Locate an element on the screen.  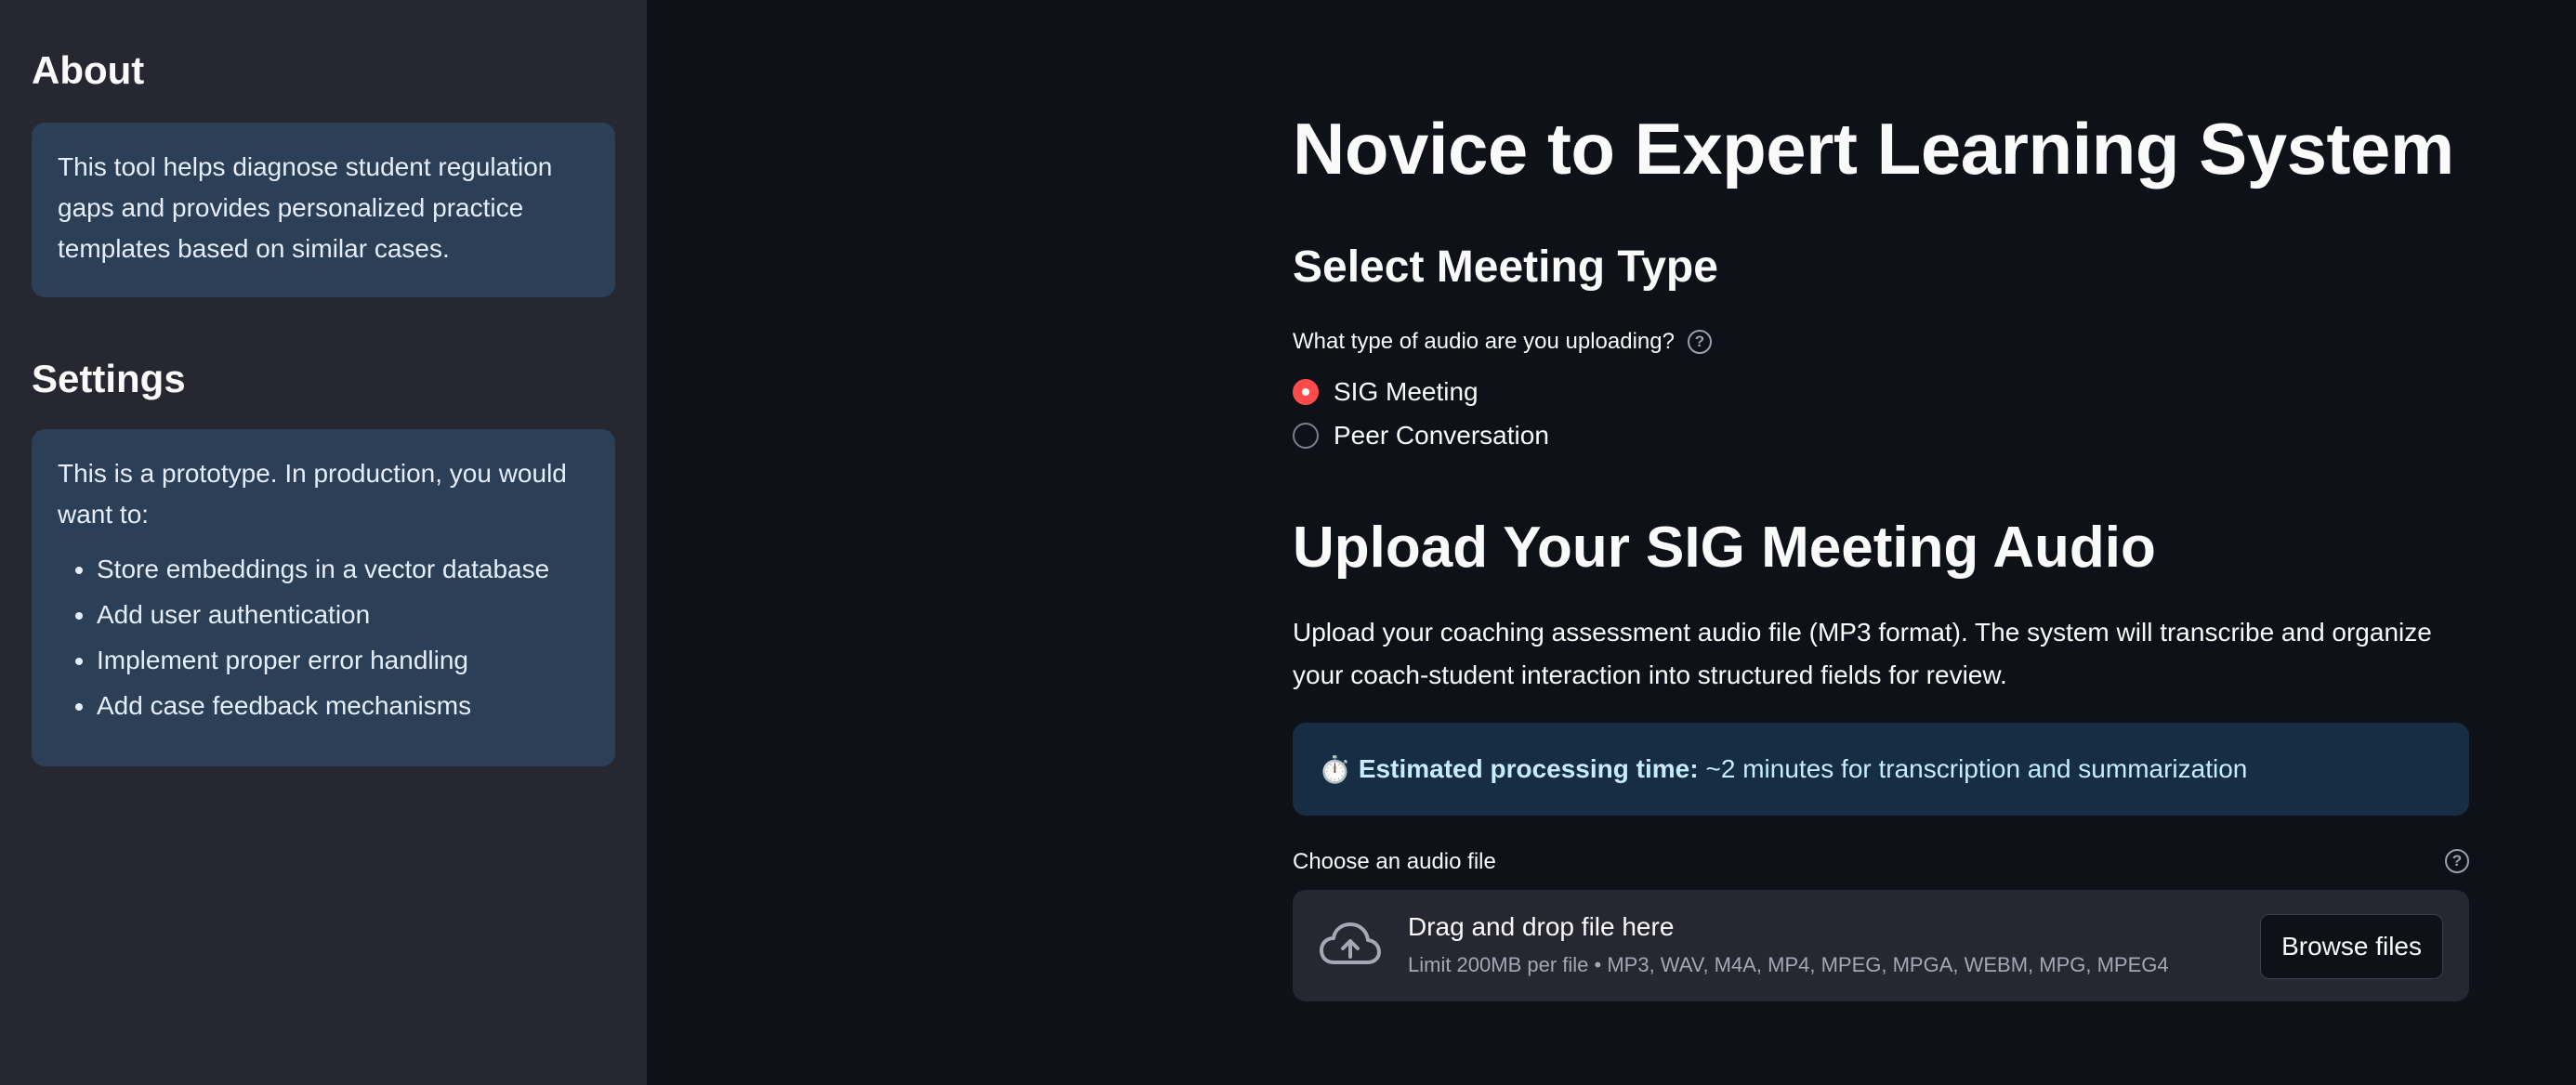
list-item: Add case feedback mechanisms is located at coordinates (343, 705).